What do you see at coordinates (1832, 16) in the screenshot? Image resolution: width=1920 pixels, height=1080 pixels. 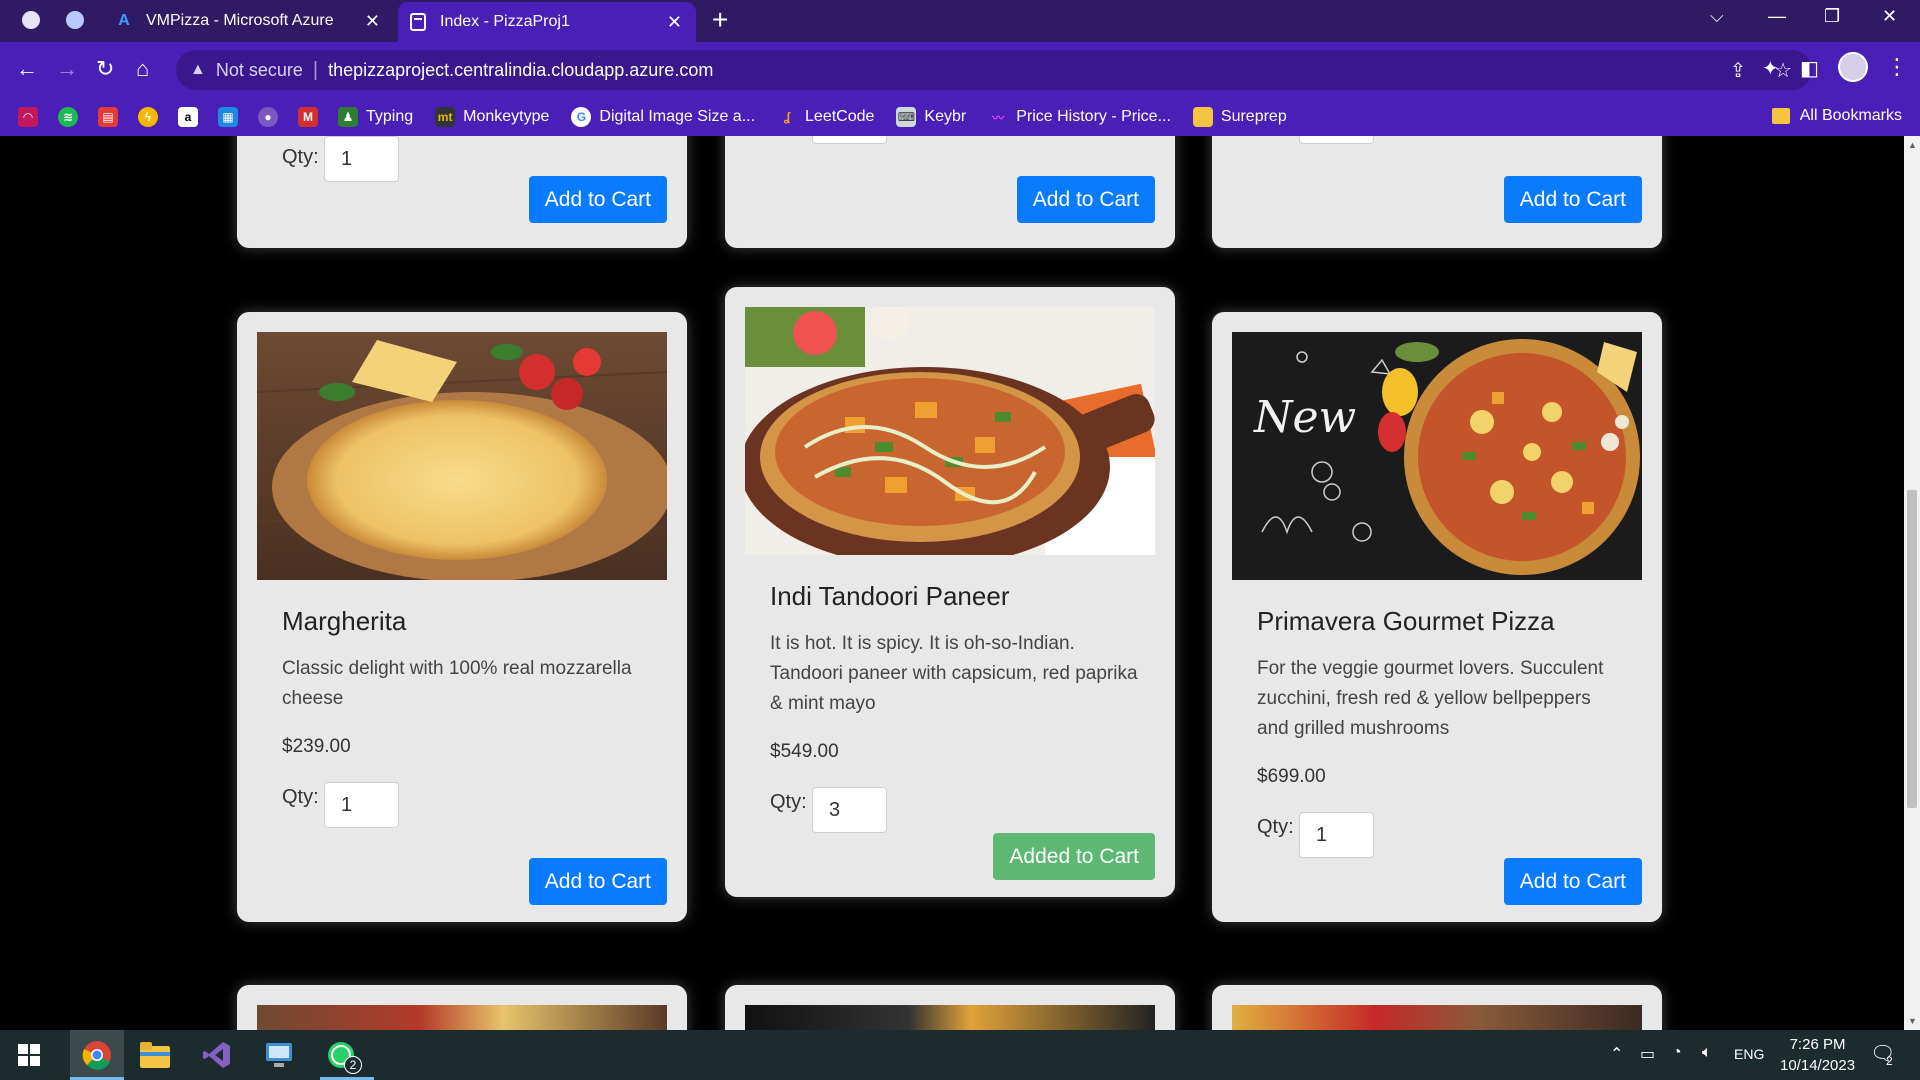 I see `restore-icon: ❐` at bounding box center [1832, 16].